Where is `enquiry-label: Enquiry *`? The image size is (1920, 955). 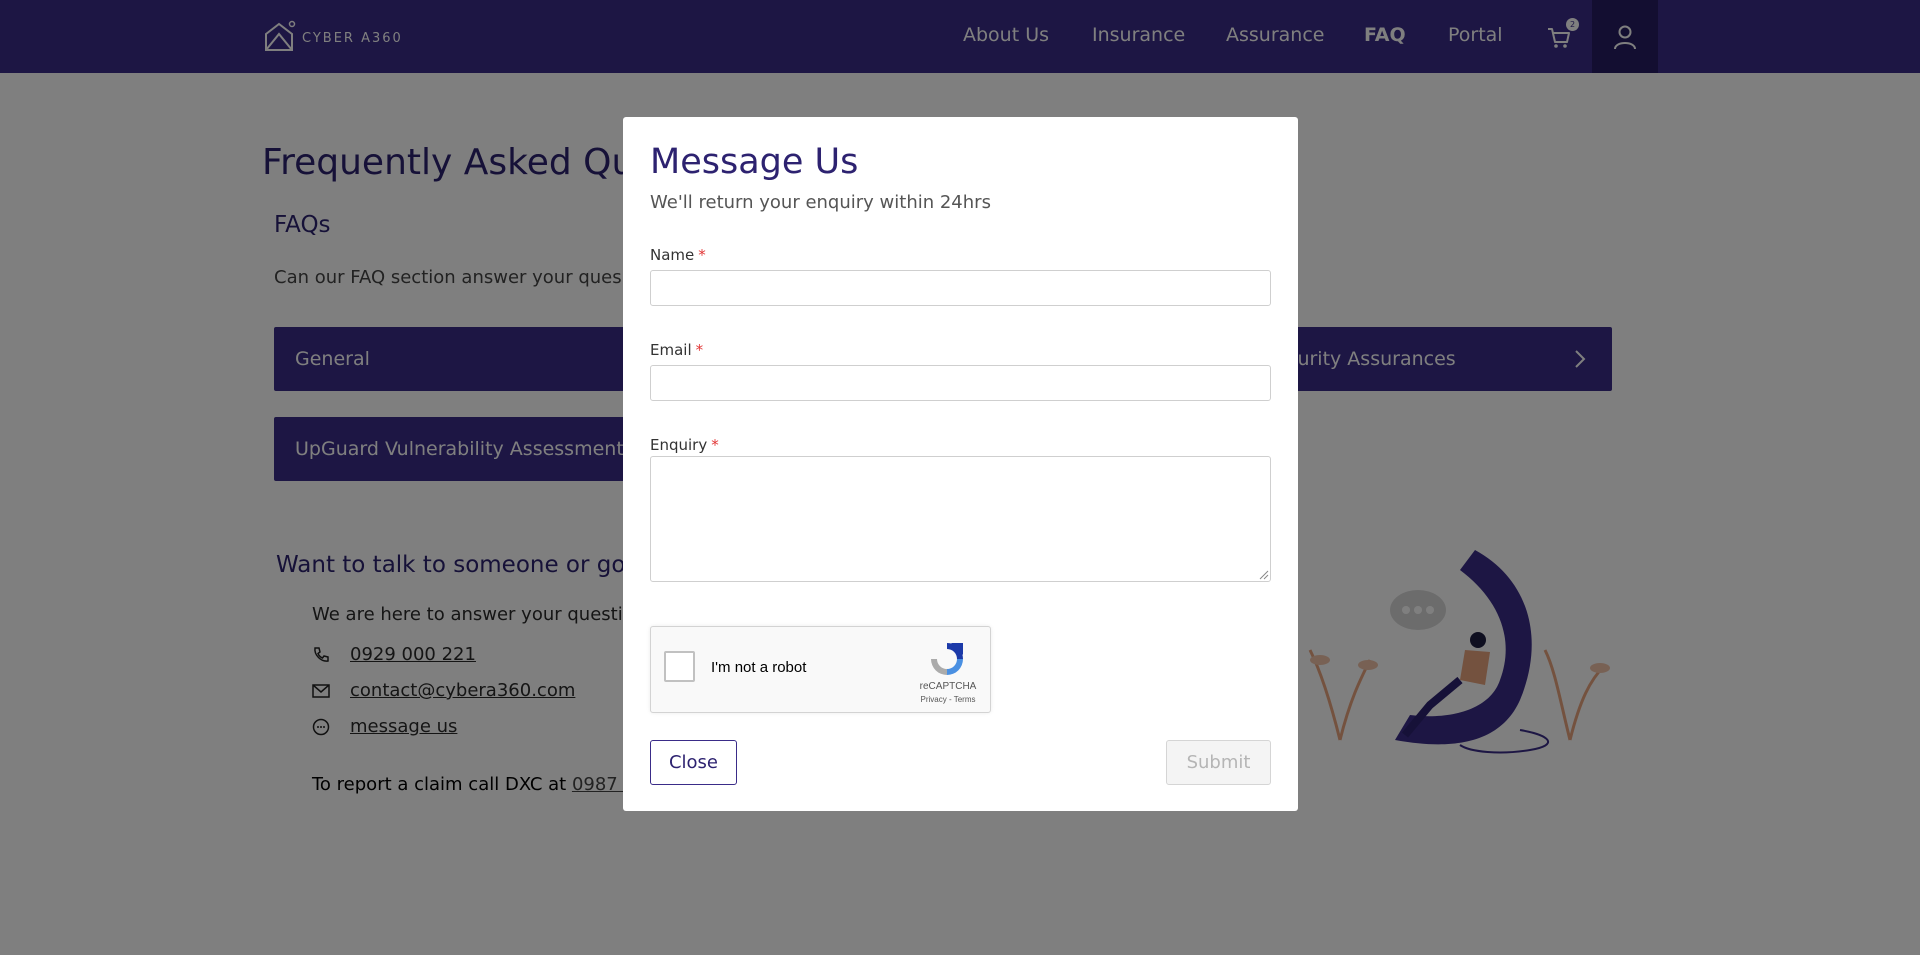 enquiry-label: Enquiry * is located at coordinates (684, 445).